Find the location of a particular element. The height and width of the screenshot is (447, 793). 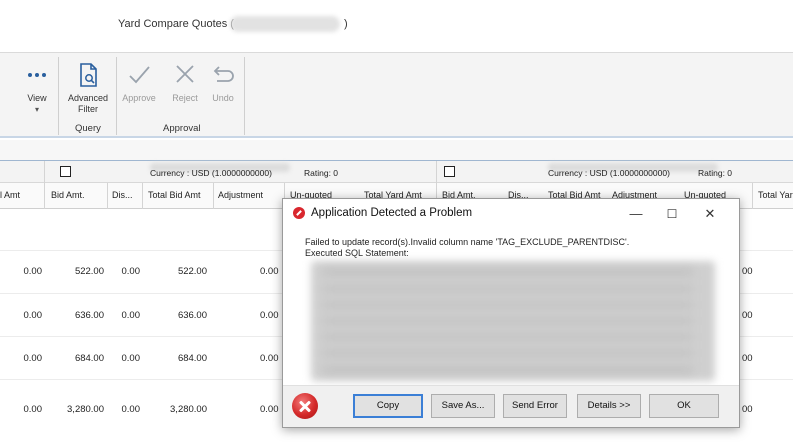

grid-top-band is located at coordinates (396, 150).